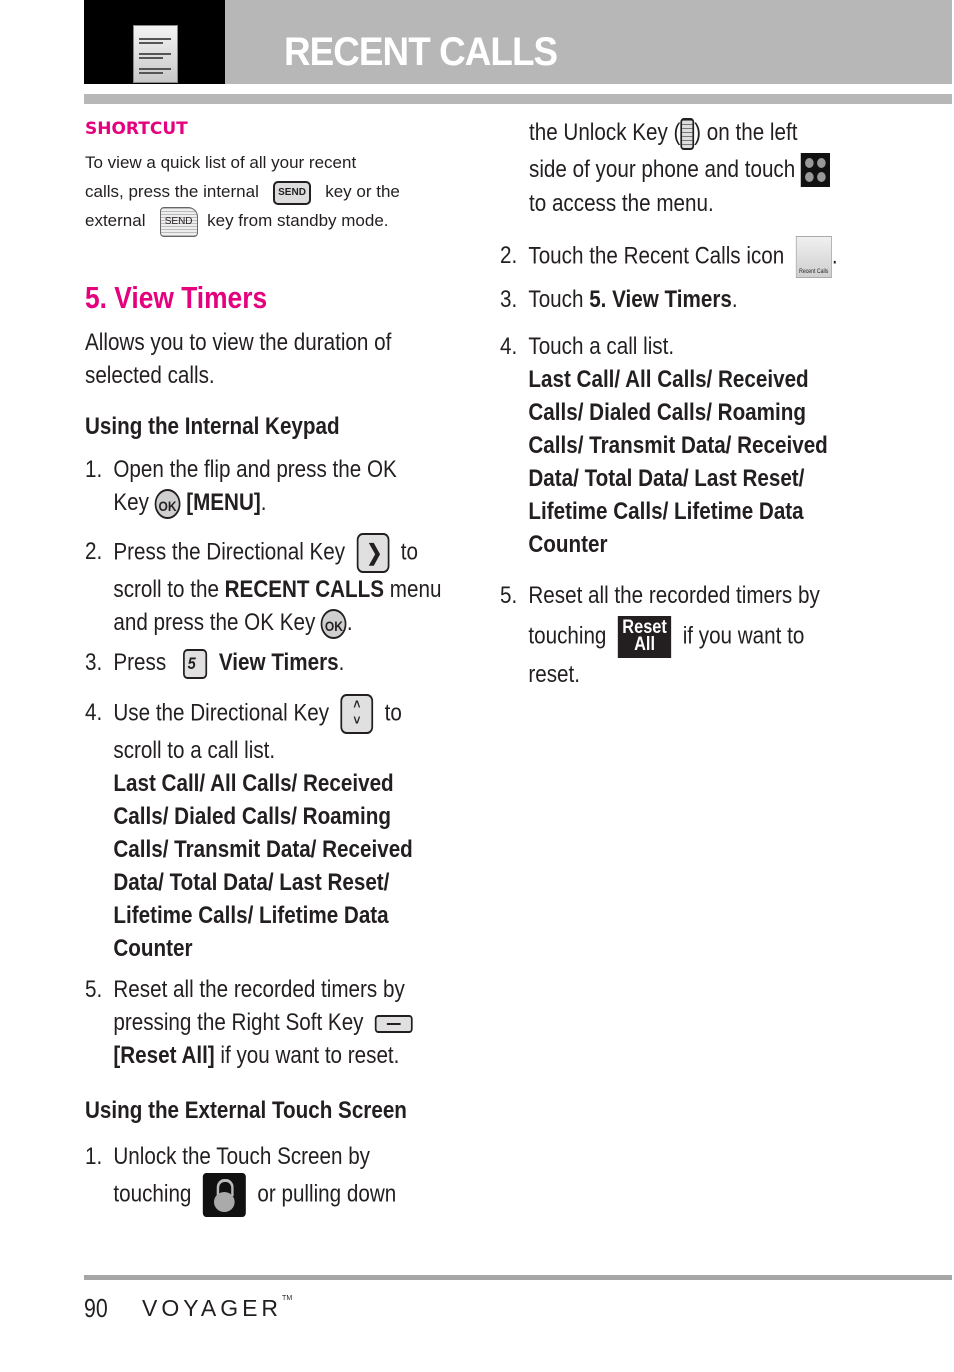 This screenshot has width=954, height=1372. What do you see at coordinates (743, 636) in the screenshot?
I see `text: if you want to` at bounding box center [743, 636].